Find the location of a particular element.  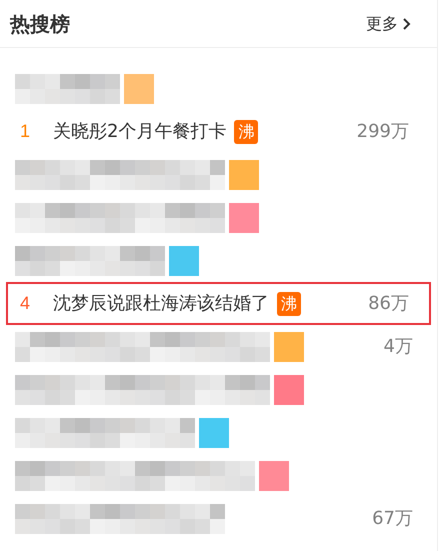

view-count: 4万 is located at coordinates (398, 347).